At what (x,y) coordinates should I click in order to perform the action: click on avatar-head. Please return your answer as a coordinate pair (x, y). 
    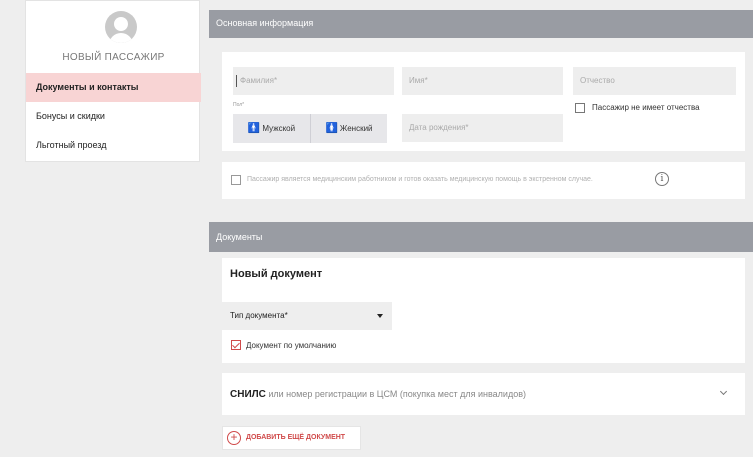
    Looking at the image, I should click on (121, 24).